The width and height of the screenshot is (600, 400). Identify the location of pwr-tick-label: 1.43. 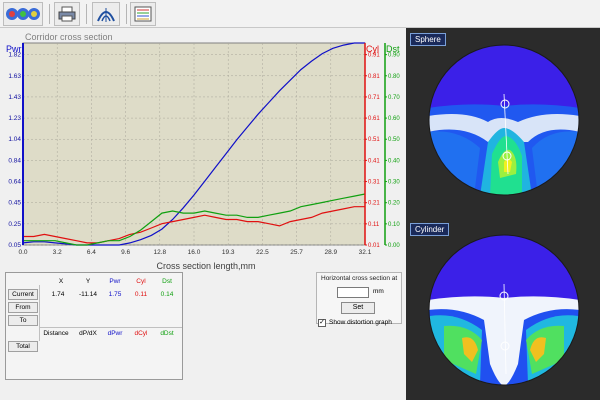
(14, 97).